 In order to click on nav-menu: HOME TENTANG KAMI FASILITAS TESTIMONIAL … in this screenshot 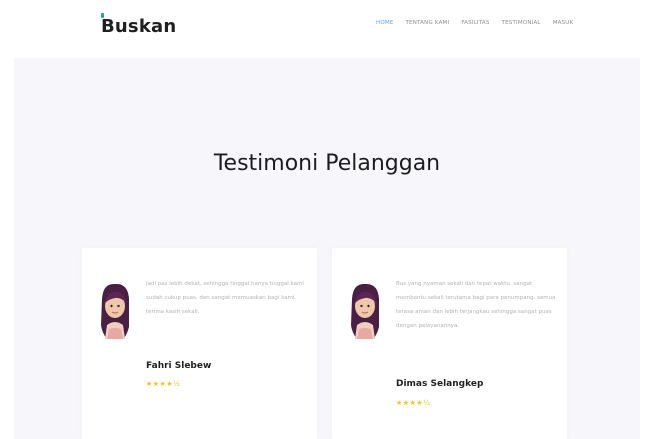, I will do `click(474, 23)`.